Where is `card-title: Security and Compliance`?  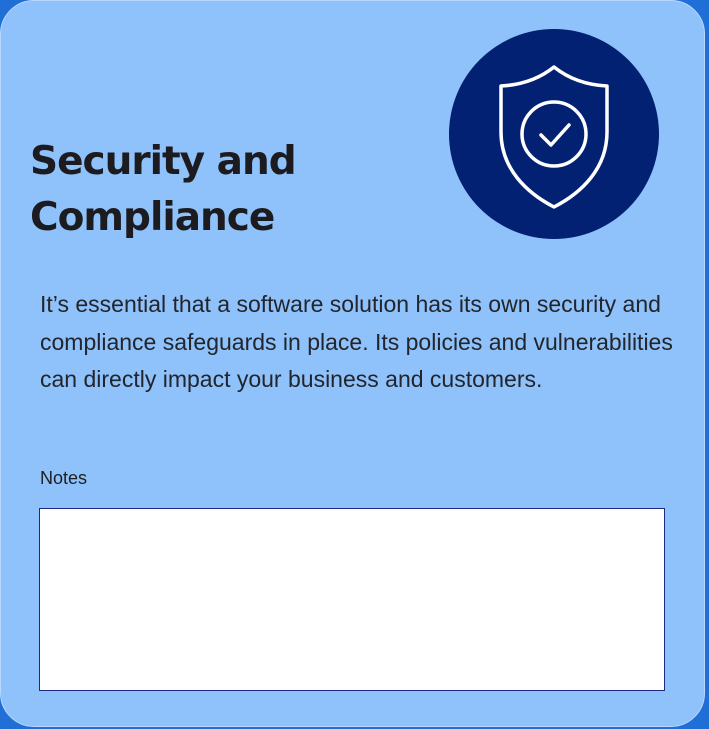
card-title: Security and Compliance is located at coordinates (163, 189).